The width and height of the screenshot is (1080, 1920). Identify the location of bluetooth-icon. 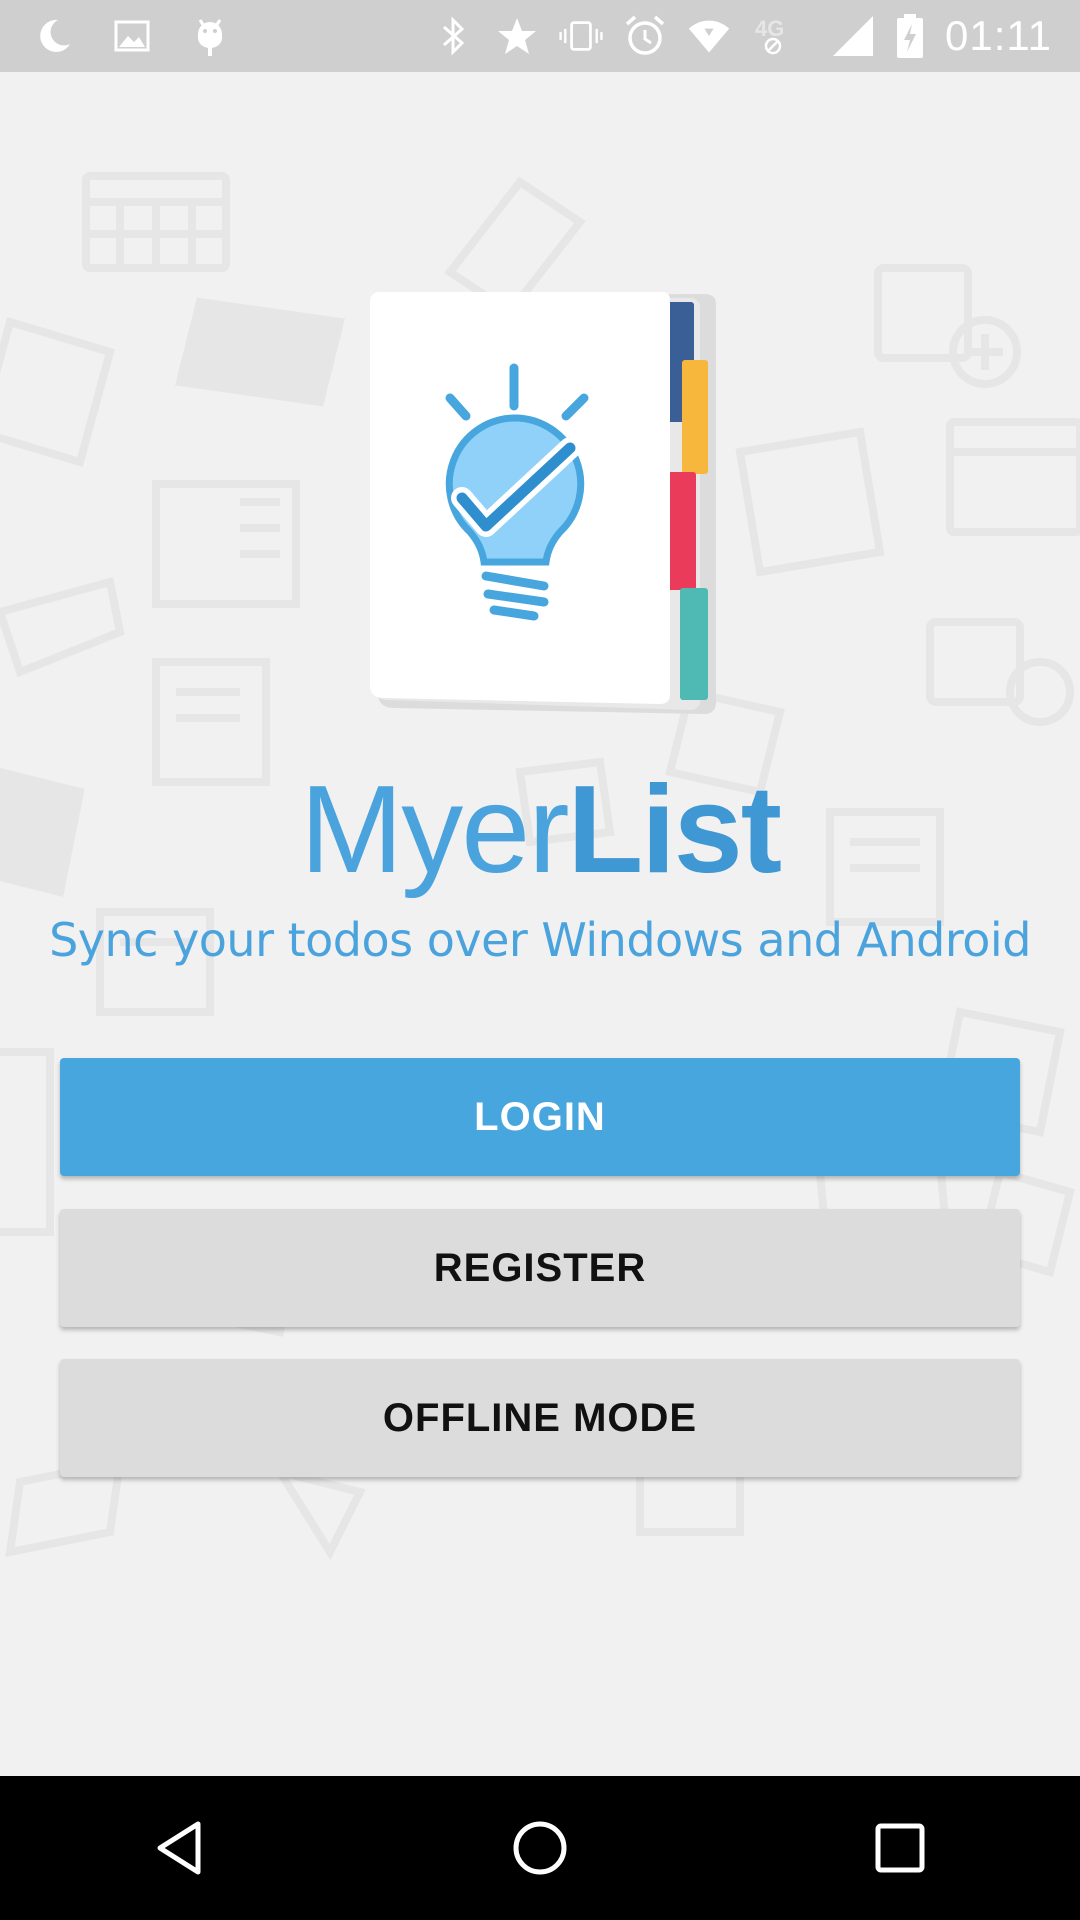
(453, 36).